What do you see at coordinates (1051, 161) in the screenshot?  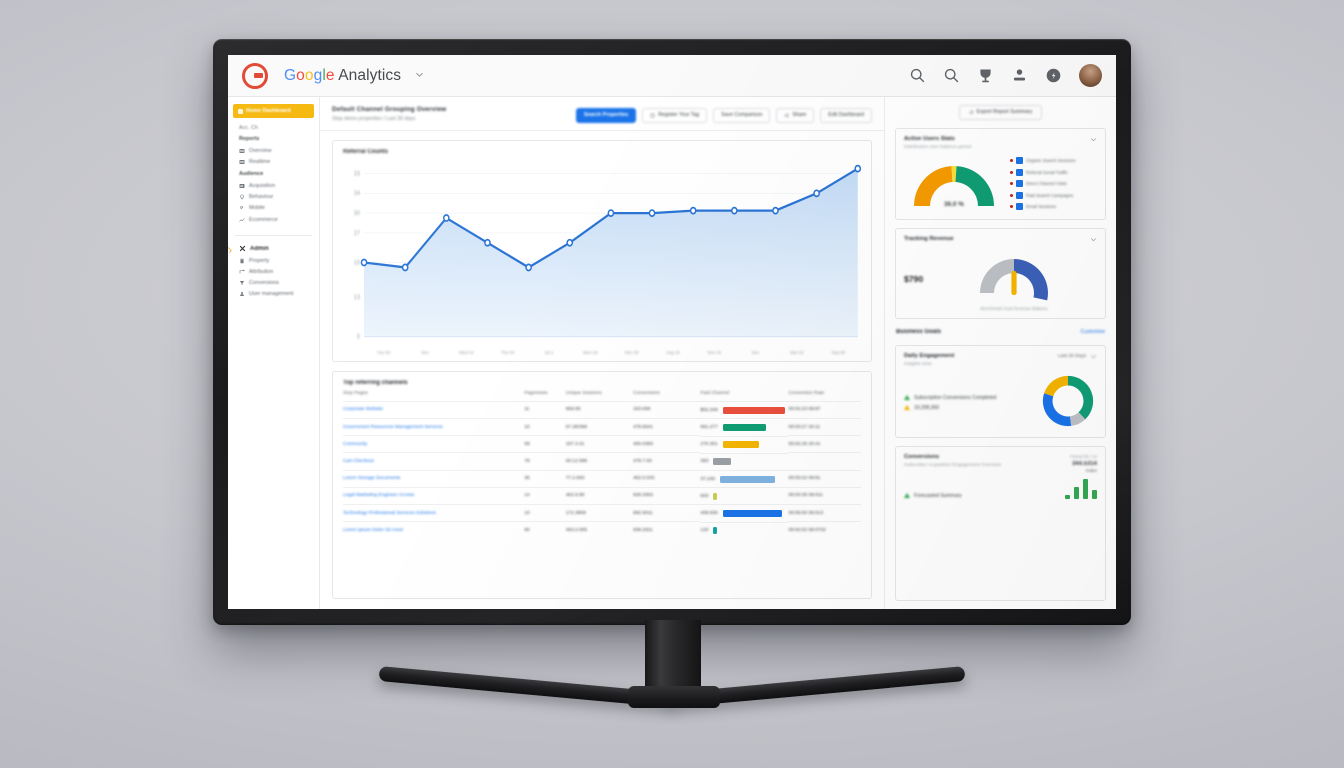 I see `legend-label: Organic Search Sessions` at bounding box center [1051, 161].